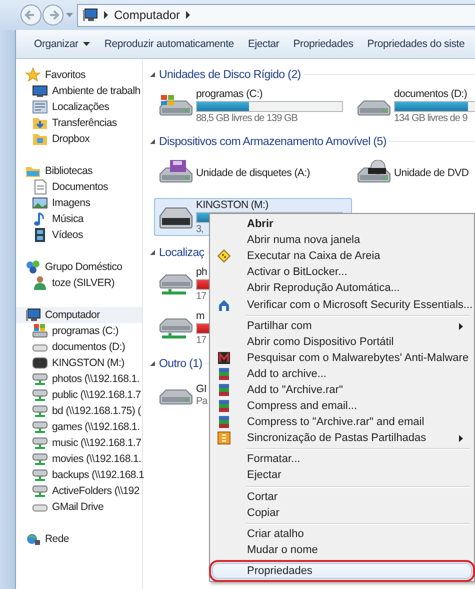 The height and width of the screenshot is (589, 475). Describe the element at coordinates (80, 187) in the screenshot. I see `nav-item-label: Documentos` at that location.